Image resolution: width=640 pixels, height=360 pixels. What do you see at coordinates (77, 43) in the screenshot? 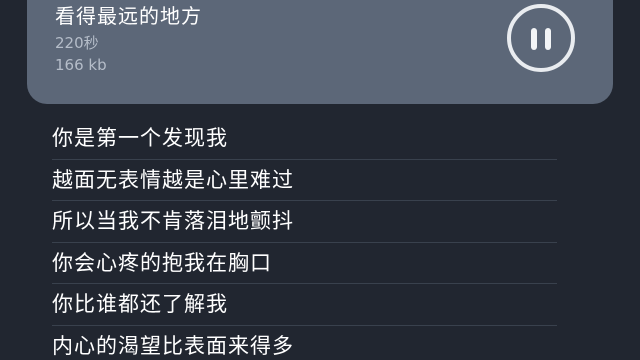
I see `duration-label: 220秒` at bounding box center [77, 43].